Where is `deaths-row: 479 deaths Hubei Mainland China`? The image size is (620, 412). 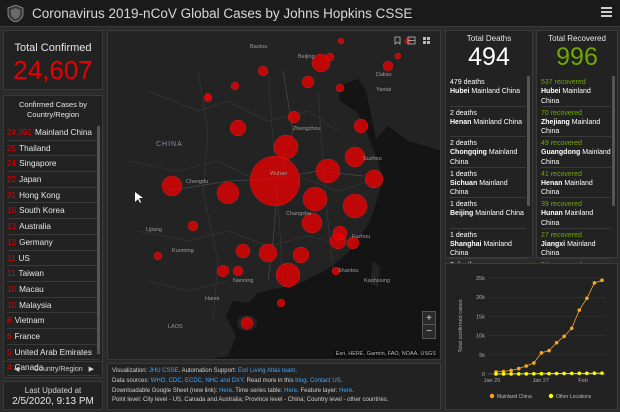
deaths-row: 479 deaths Hubei Mainland China is located at coordinates (488, 91).